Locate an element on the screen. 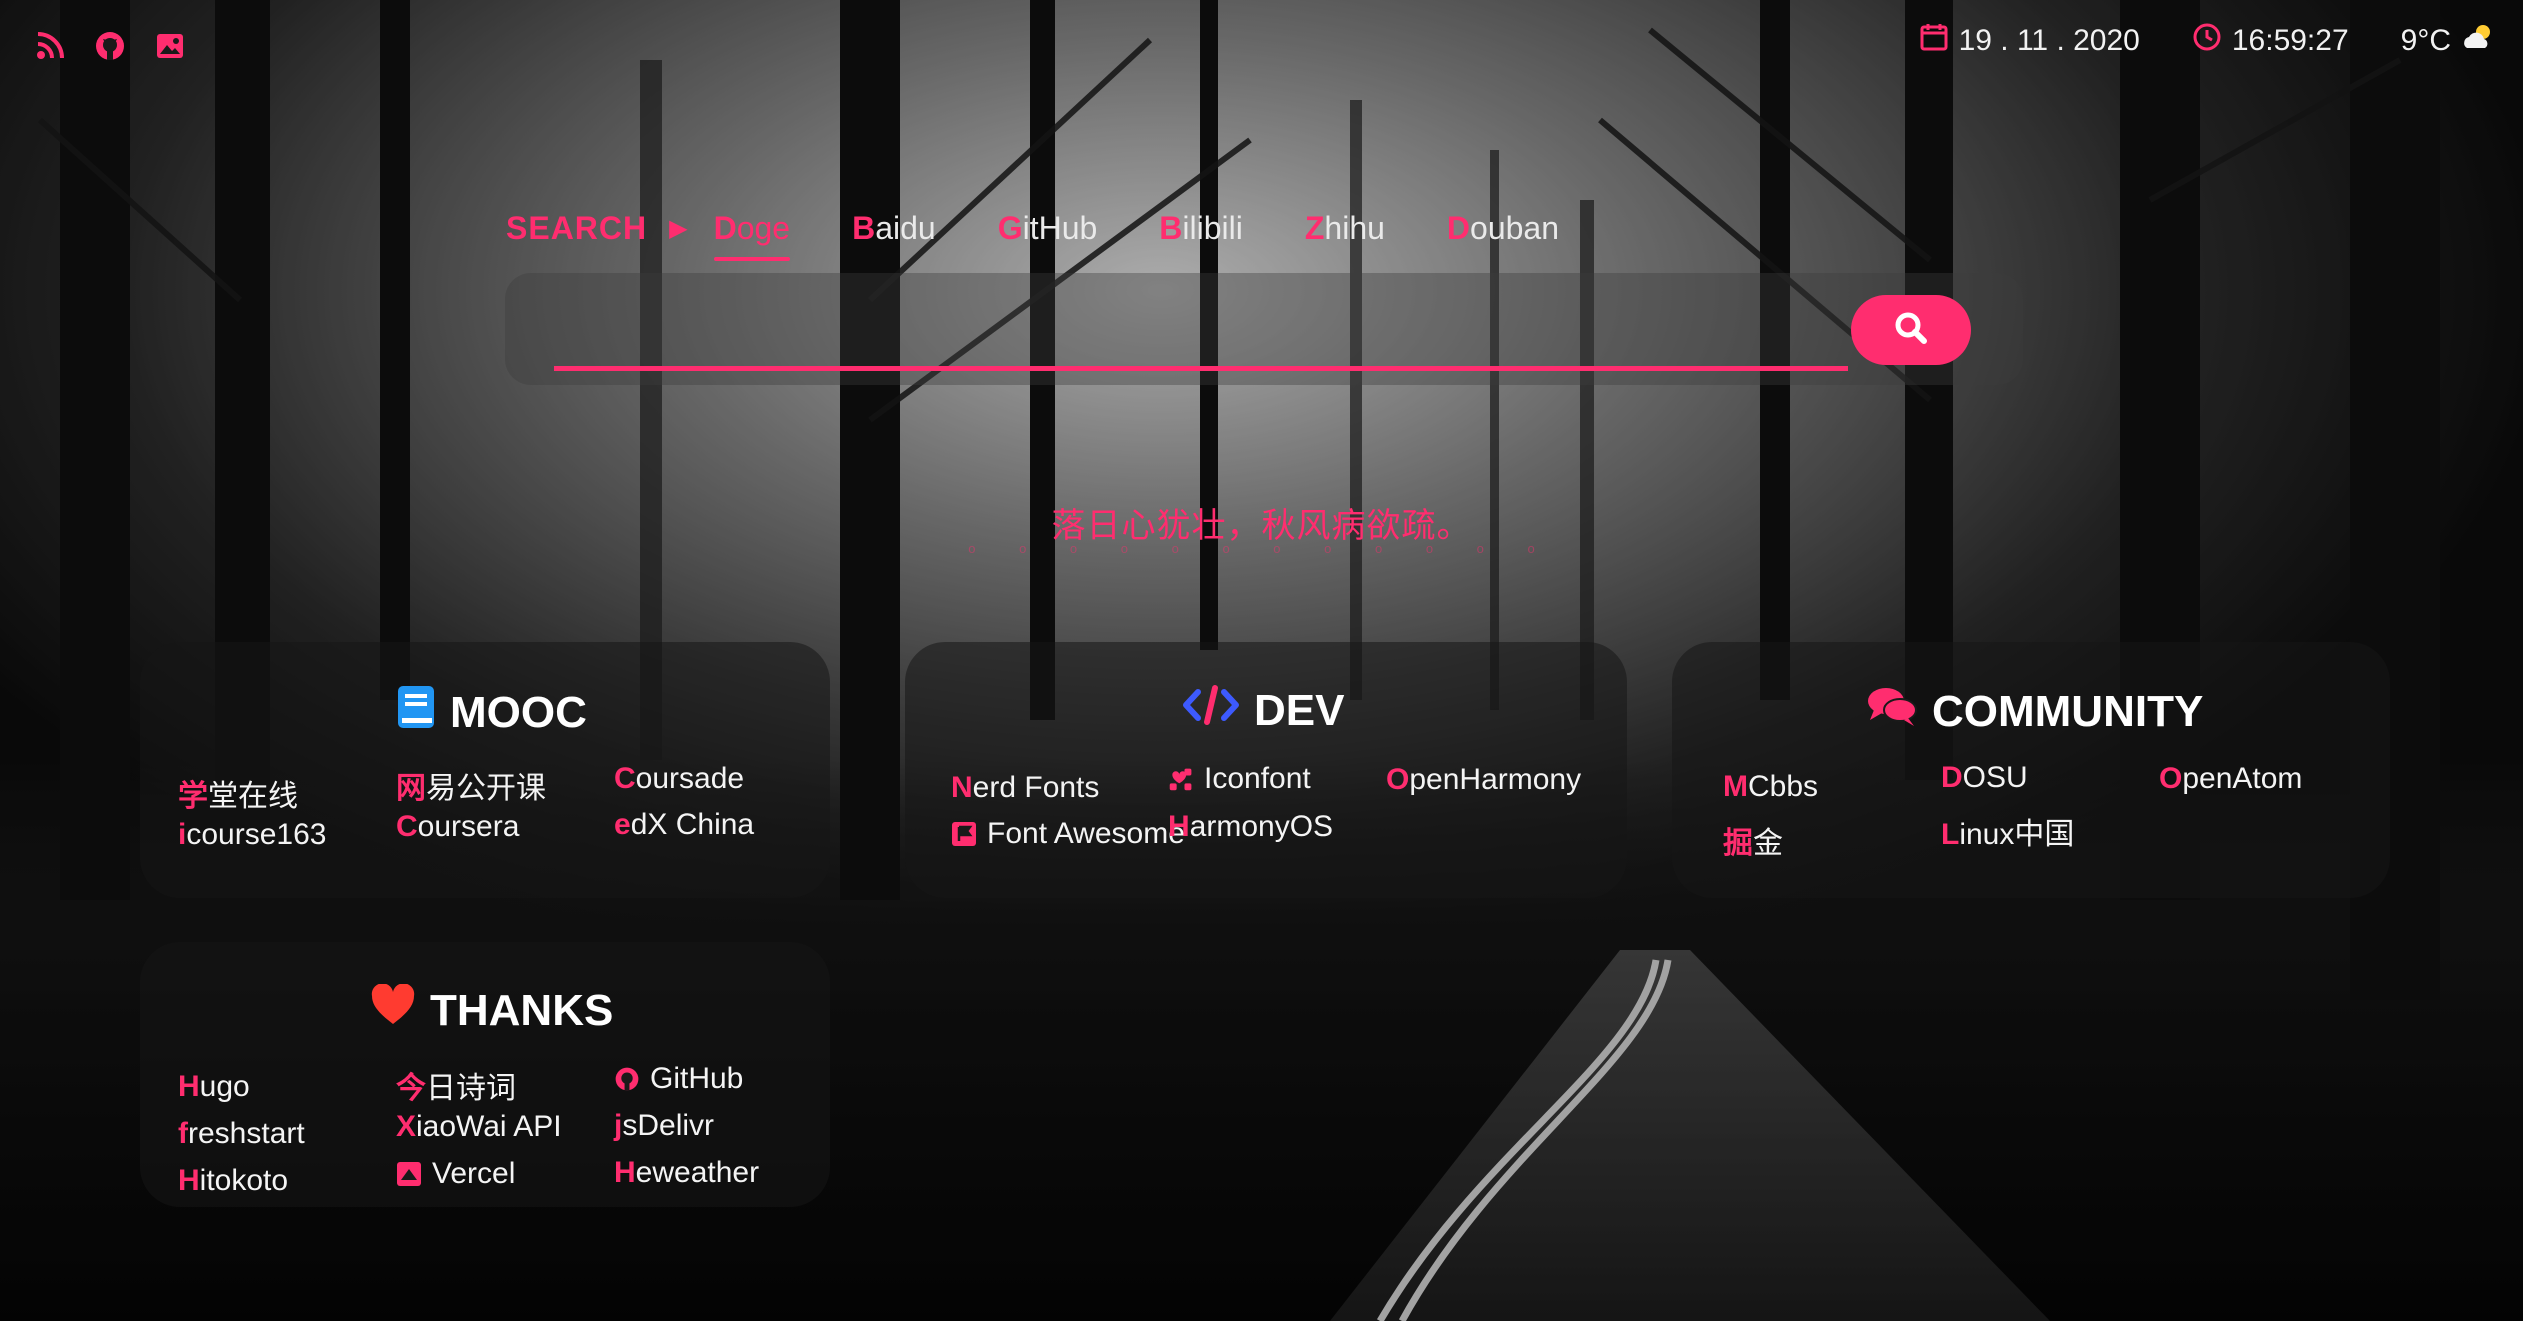  top-icon-bar is located at coordinates (110, 46).